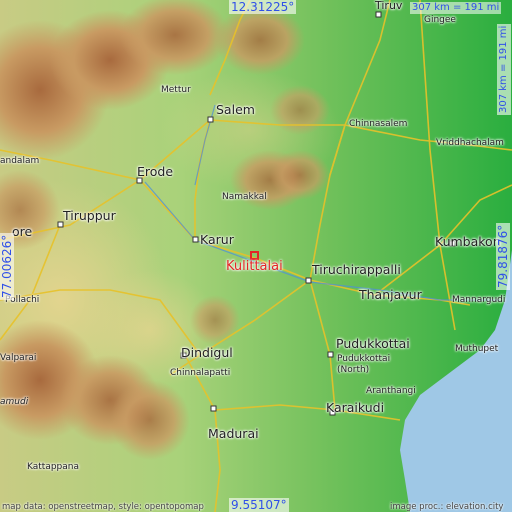 The image size is (512, 512). I want to click on place-label-thanjavur: Thanjavur, so click(390, 294).